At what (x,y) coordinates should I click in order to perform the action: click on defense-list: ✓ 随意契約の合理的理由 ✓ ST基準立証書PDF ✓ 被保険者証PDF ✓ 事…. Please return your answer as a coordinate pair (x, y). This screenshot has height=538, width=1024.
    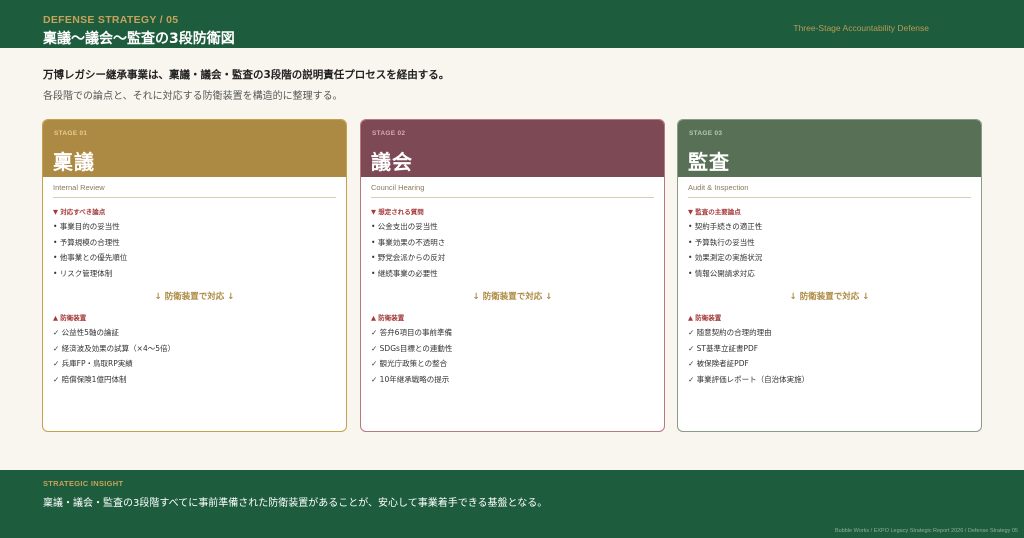
    Looking at the image, I should click on (829, 356).